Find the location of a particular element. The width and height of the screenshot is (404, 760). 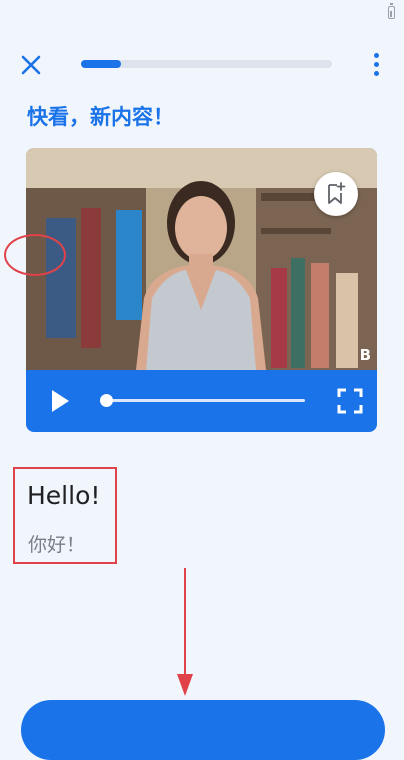

video-controls is located at coordinates (201, 401).